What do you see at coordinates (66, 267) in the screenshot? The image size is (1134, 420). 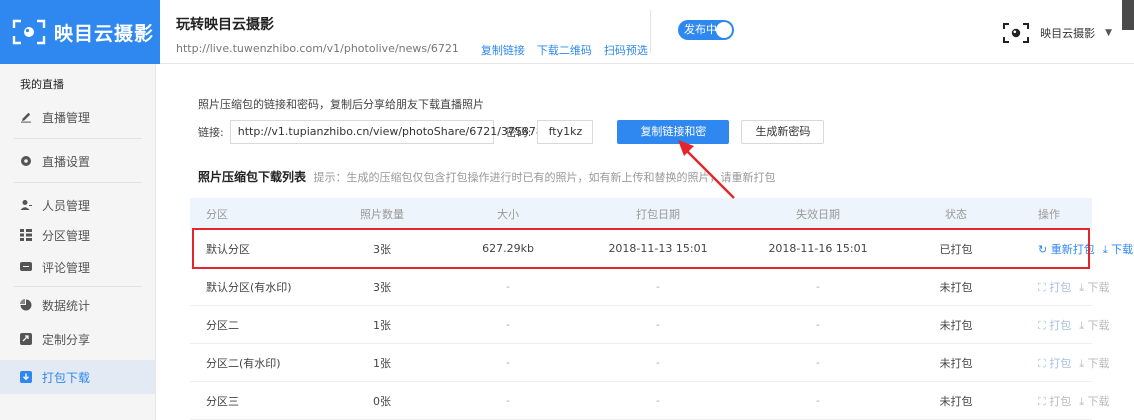 I see `sidebar-item-label: 评论管理` at bounding box center [66, 267].